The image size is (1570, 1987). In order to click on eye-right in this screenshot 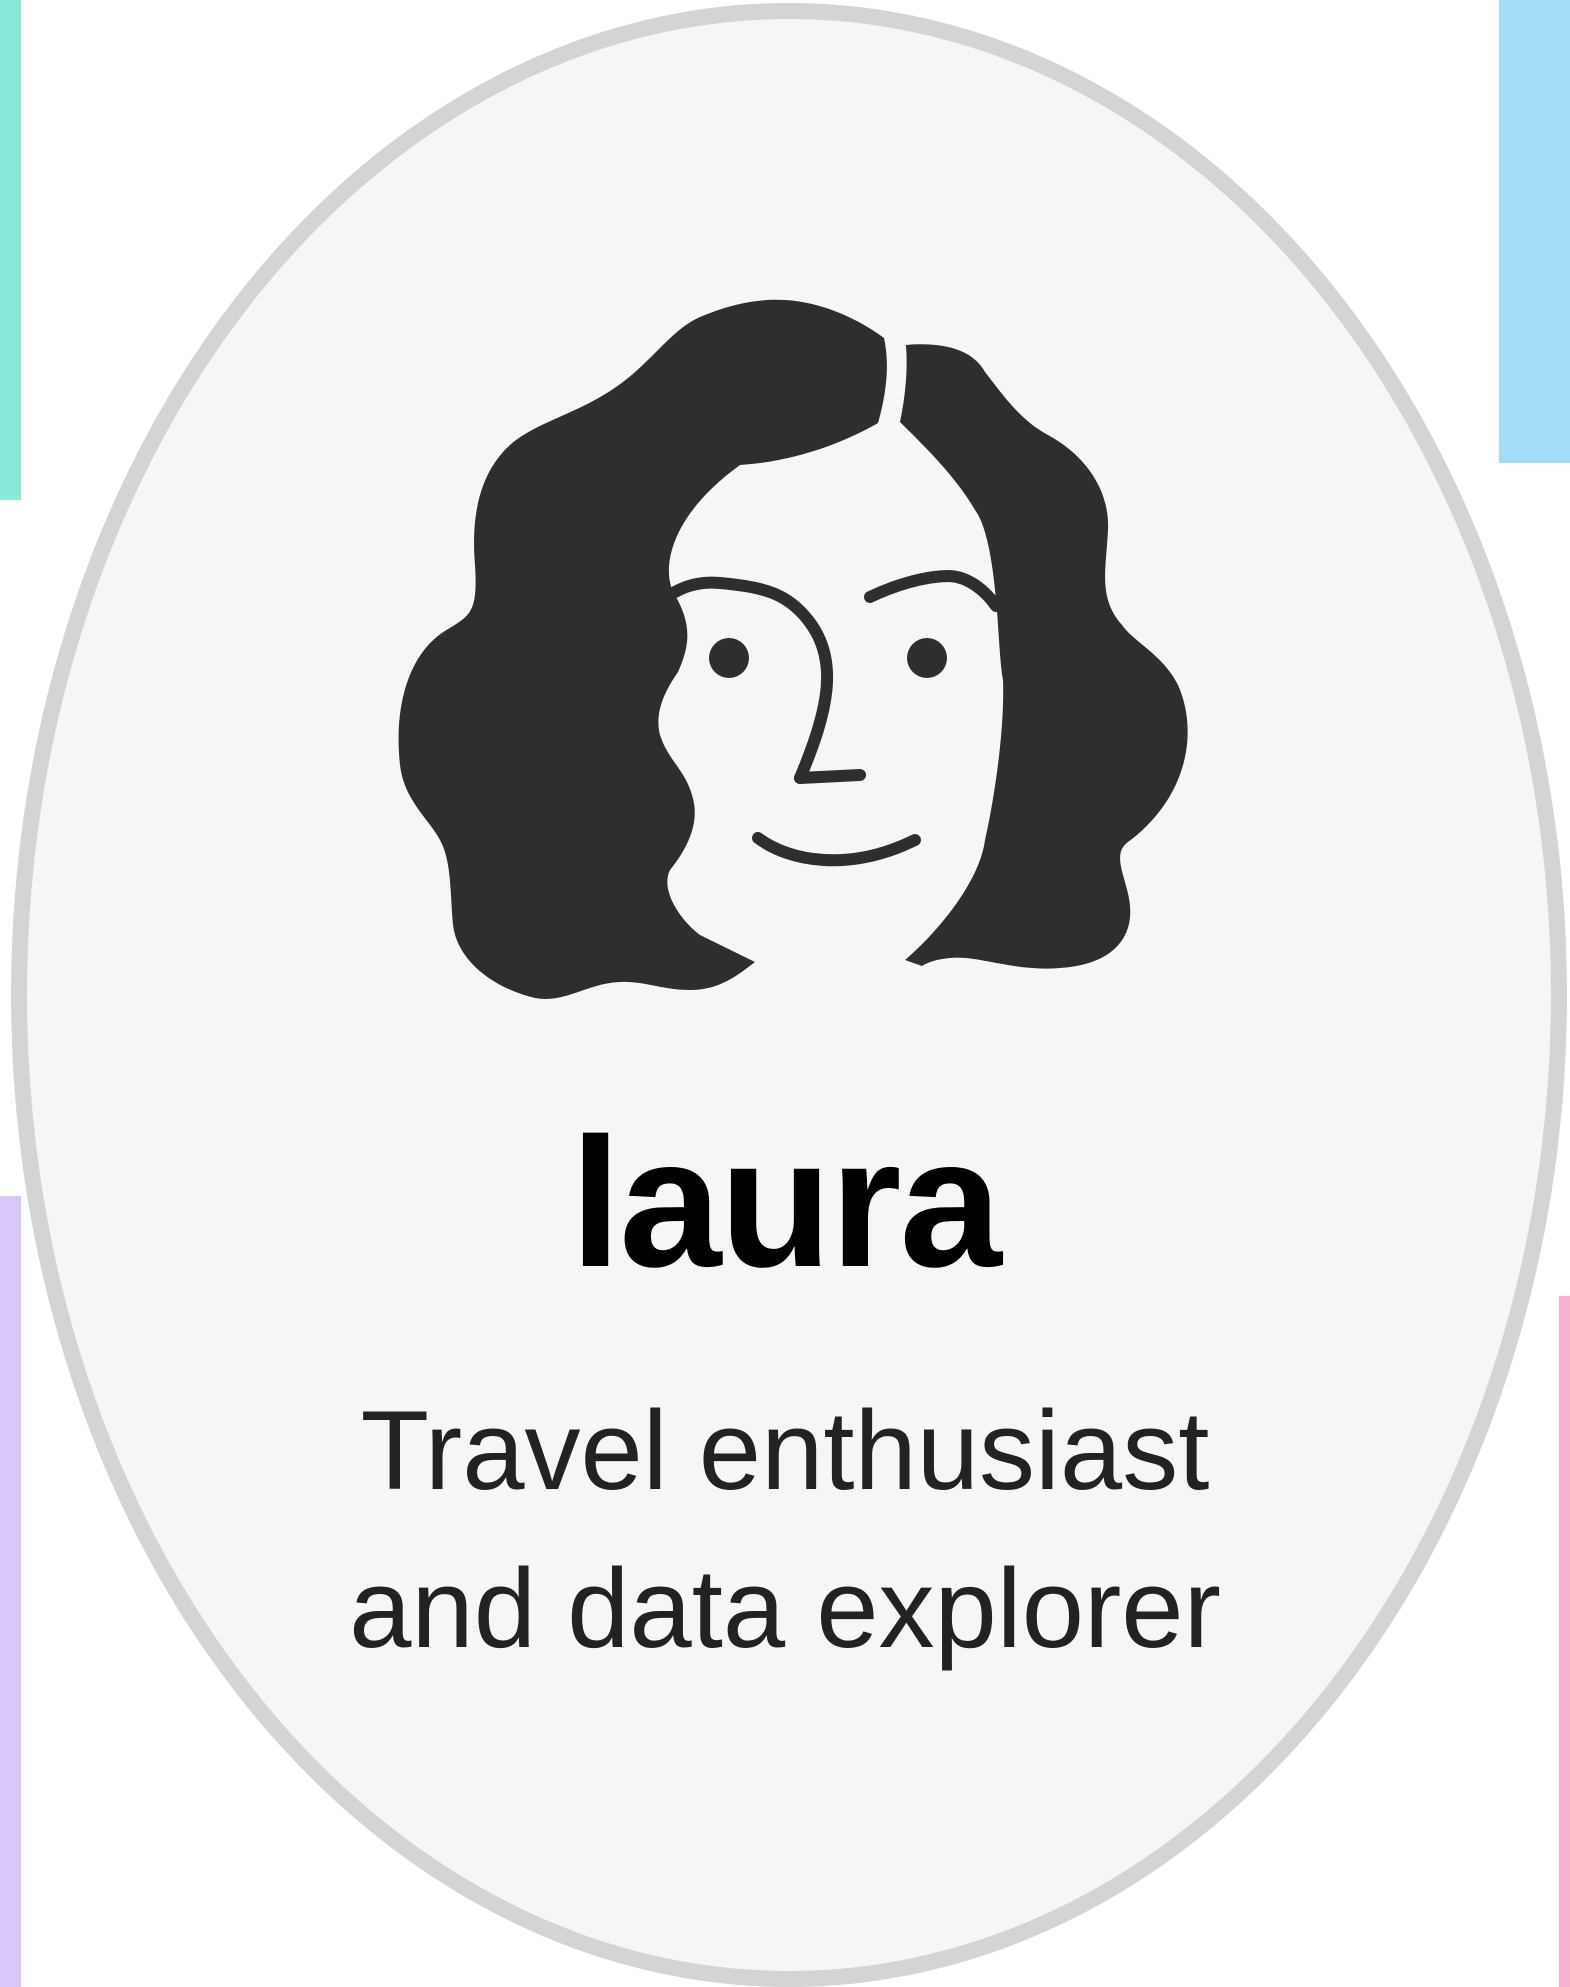, I will do `click(927, 658)`.